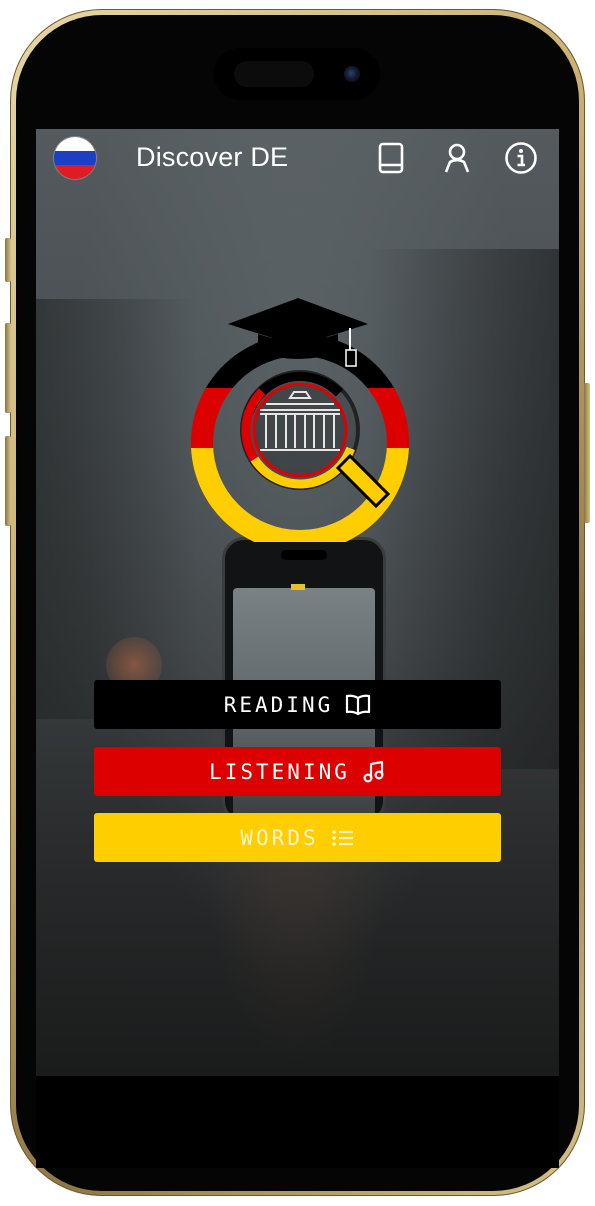  Describe the element at coordinates (304, 555) in the screenshot. I see `background-phone-notch` at that location.